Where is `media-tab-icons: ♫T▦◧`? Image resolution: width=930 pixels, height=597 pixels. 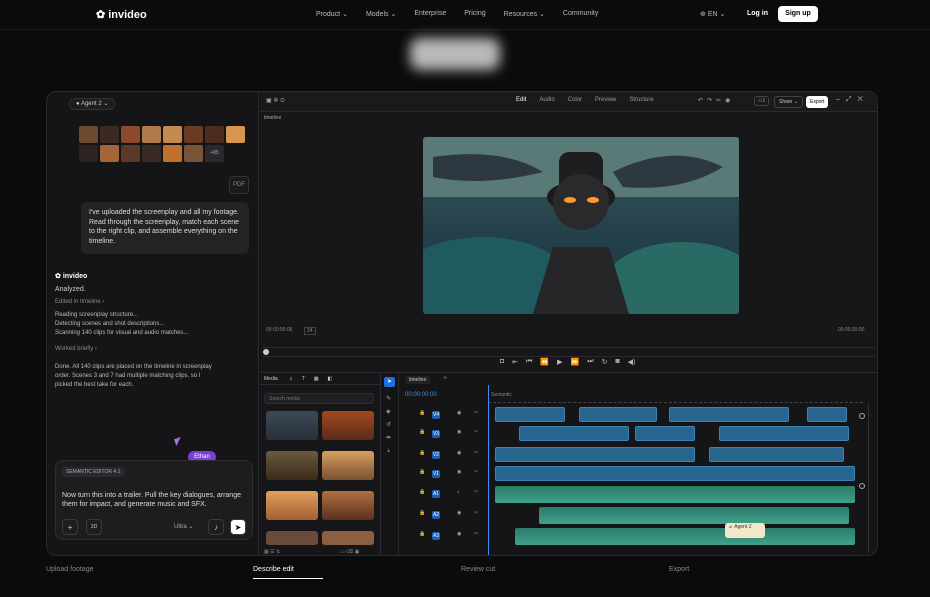
media-tab-icons: ♫T▦◧ is located at coordinates (315, 379).